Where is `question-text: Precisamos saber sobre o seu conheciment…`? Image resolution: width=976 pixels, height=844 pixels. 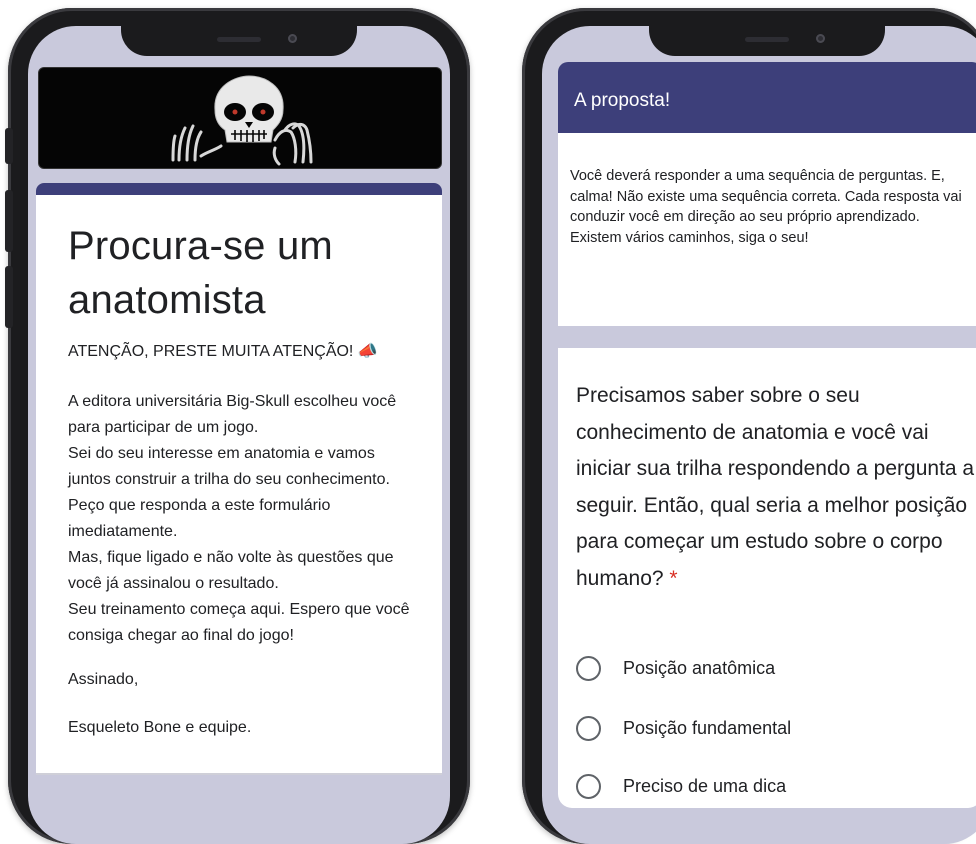 question-text: Precisamos saber sobre o seu conheciment… is located at coordinates (776, 487).